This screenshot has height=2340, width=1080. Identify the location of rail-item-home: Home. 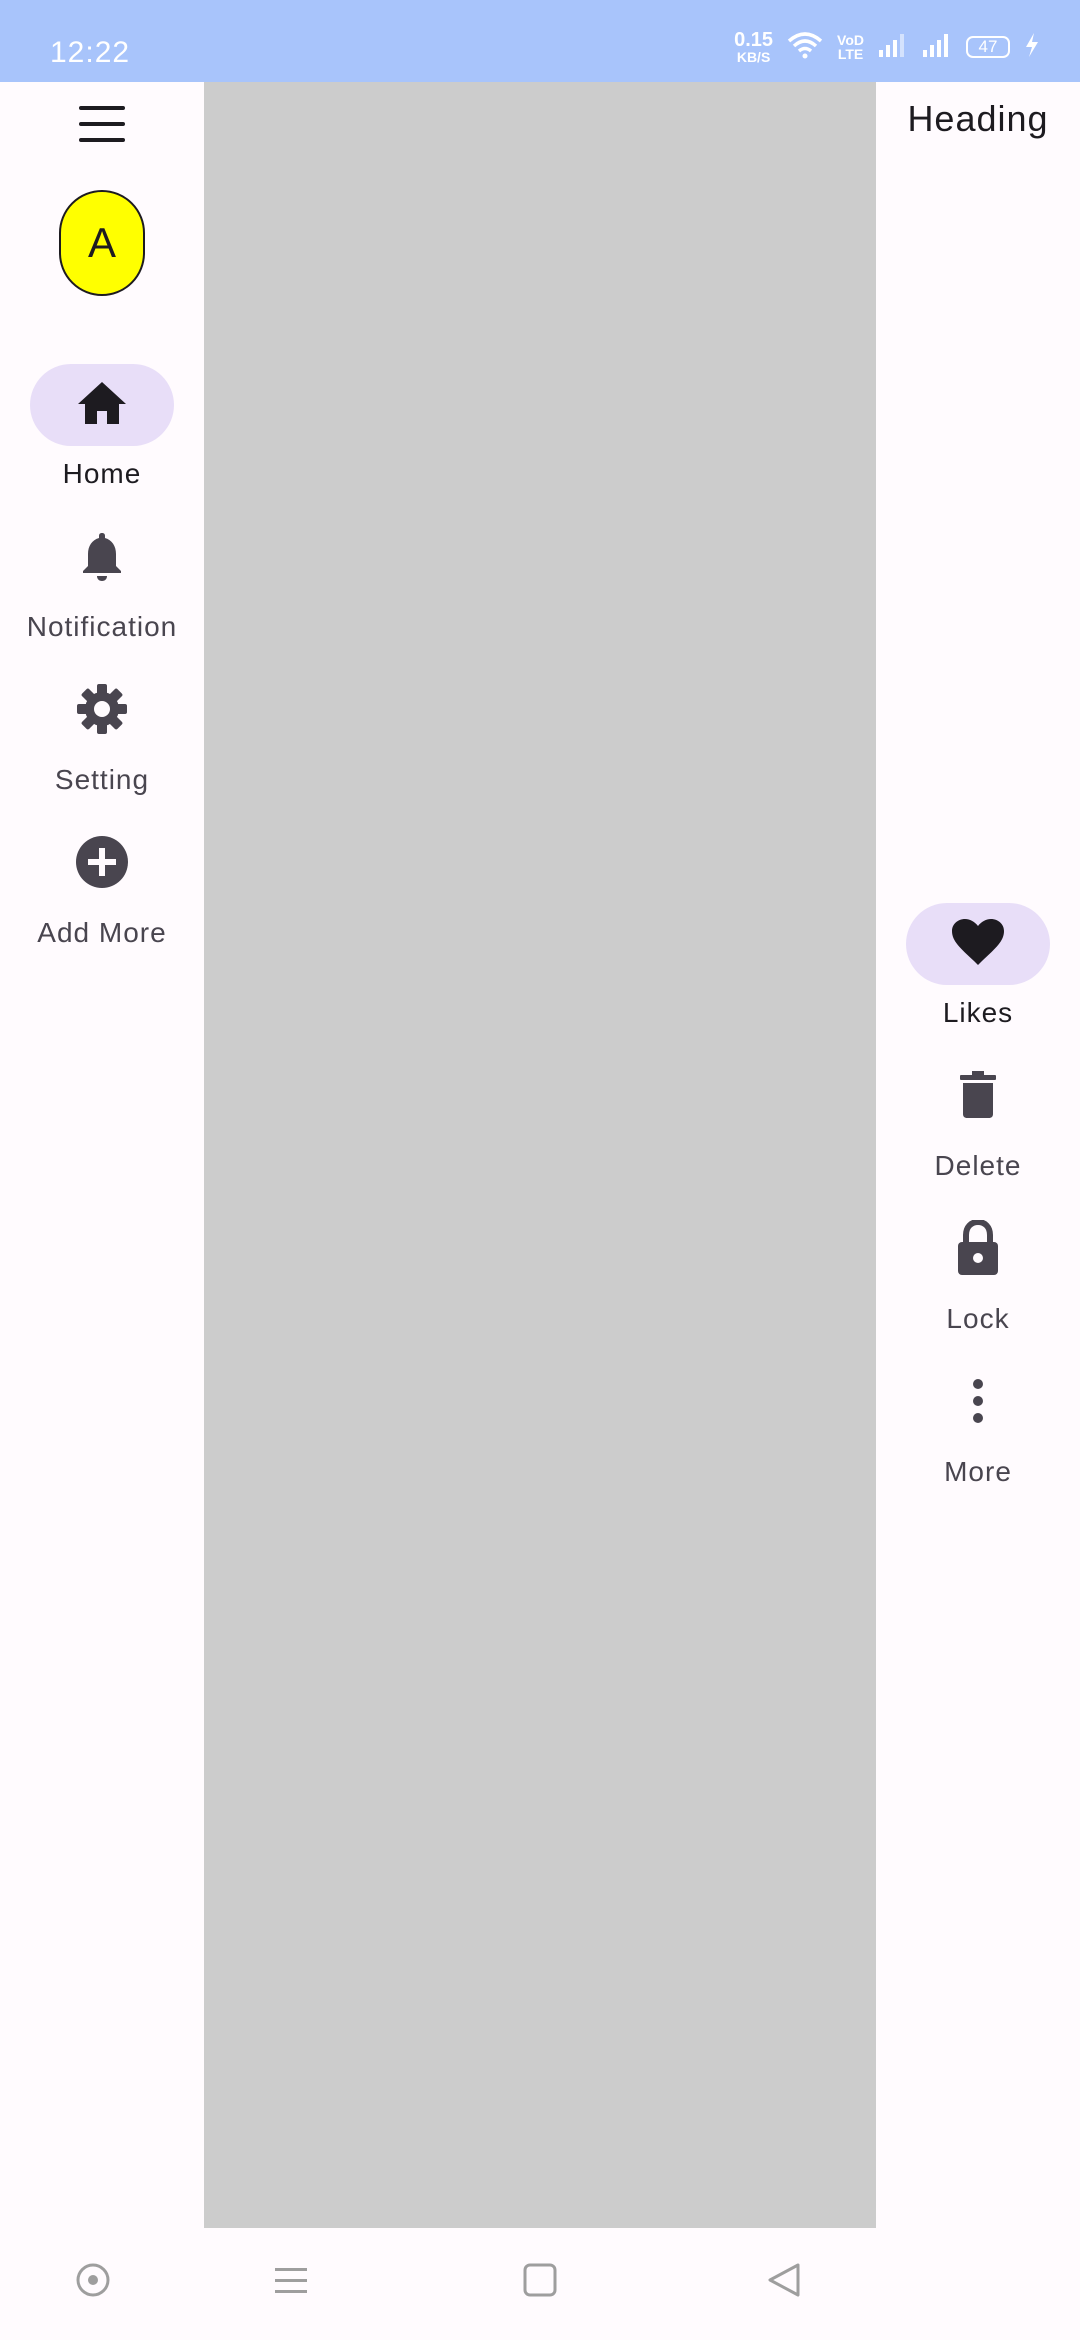
(102, 429).